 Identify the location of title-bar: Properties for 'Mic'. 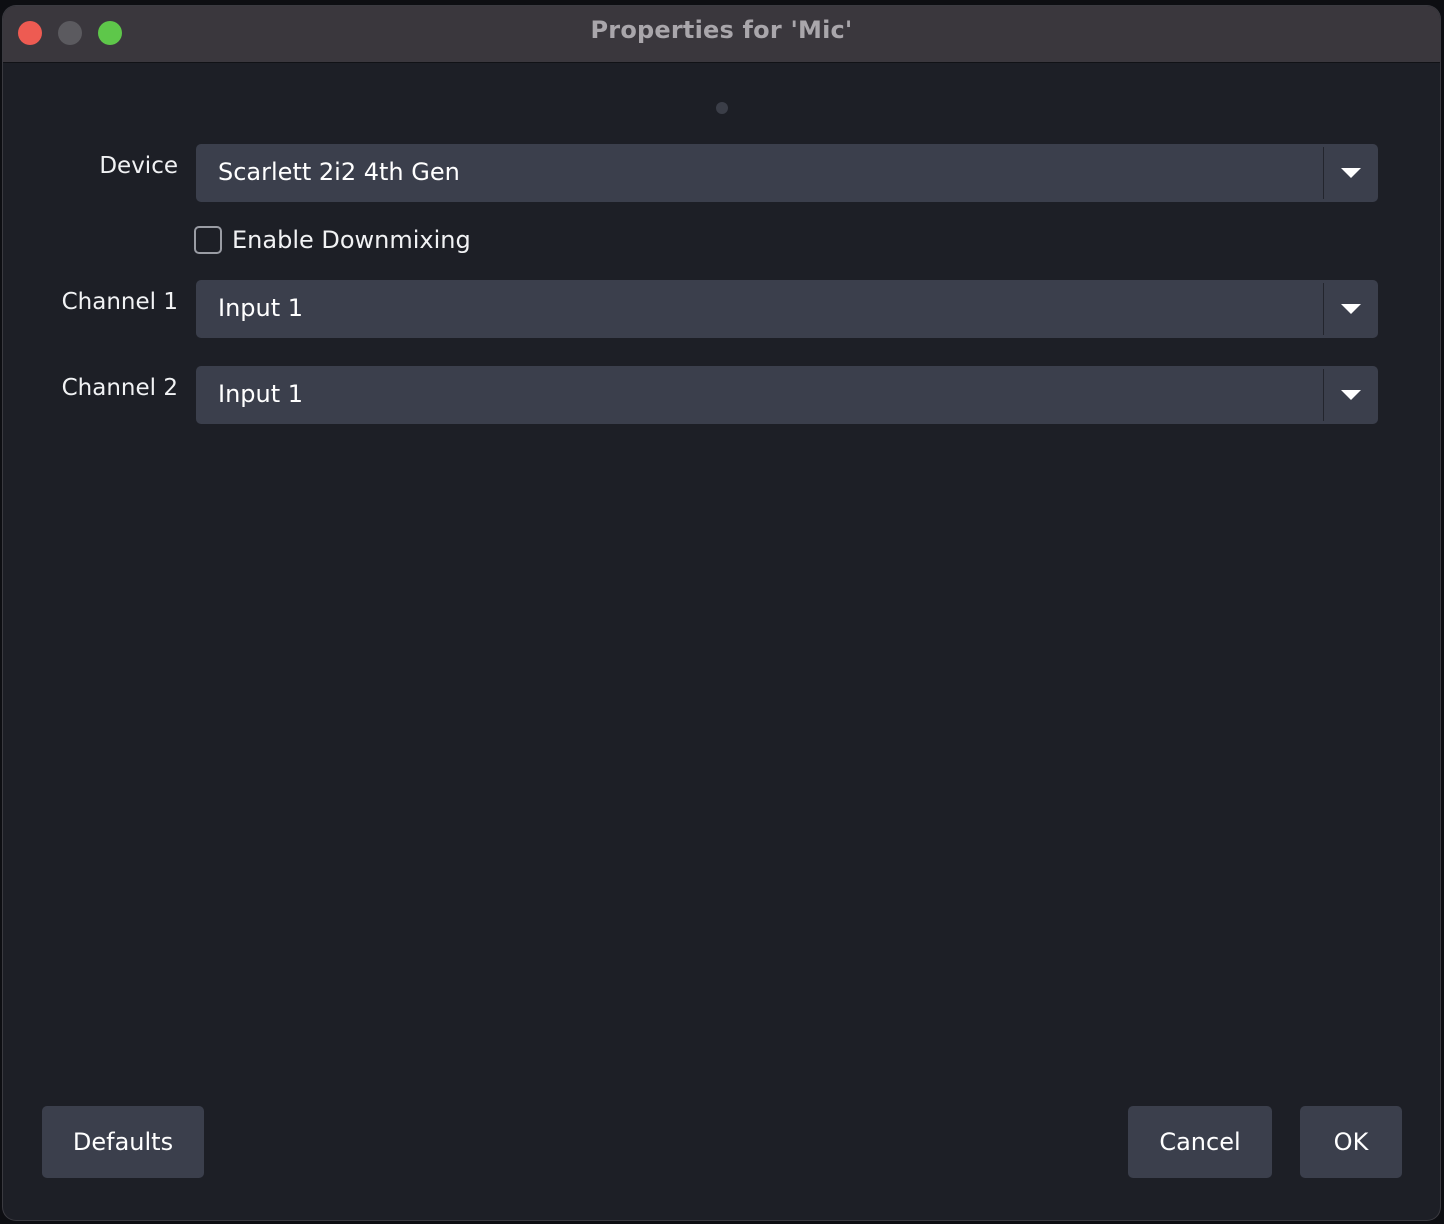
(721, 34).